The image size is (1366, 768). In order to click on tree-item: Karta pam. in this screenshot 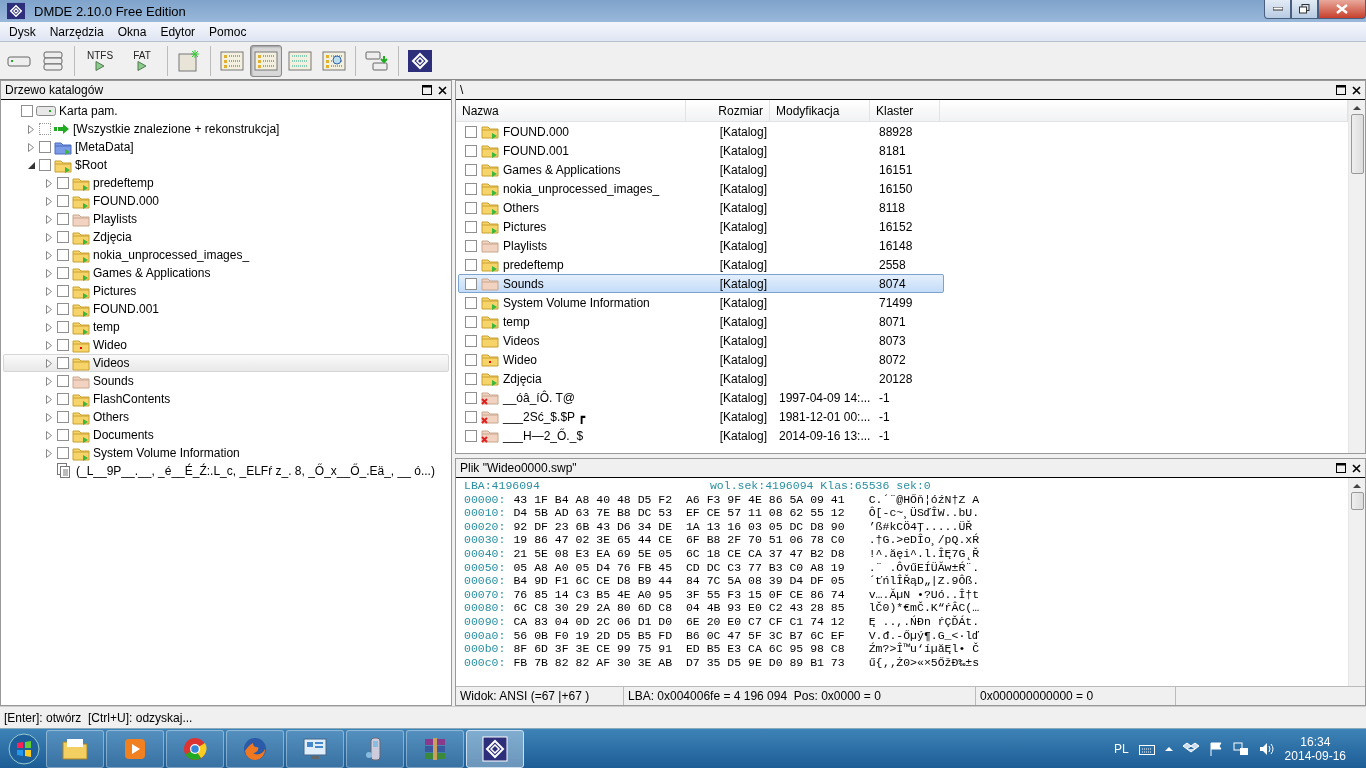, I will do `click(88, 111)`.